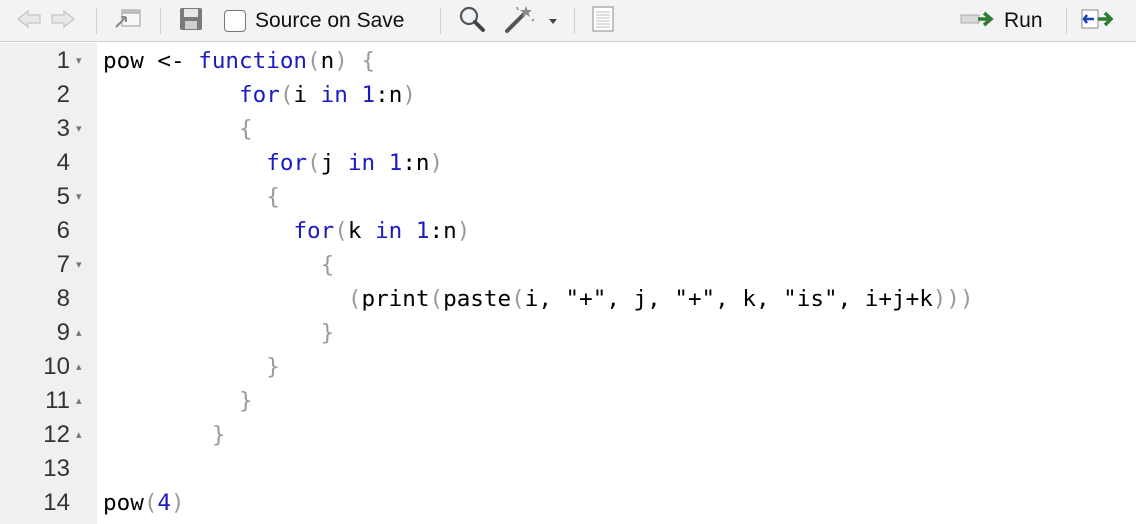 This screenshot has height=524, width=1136. I want to click on rerun-icon, so click(1100, 21).